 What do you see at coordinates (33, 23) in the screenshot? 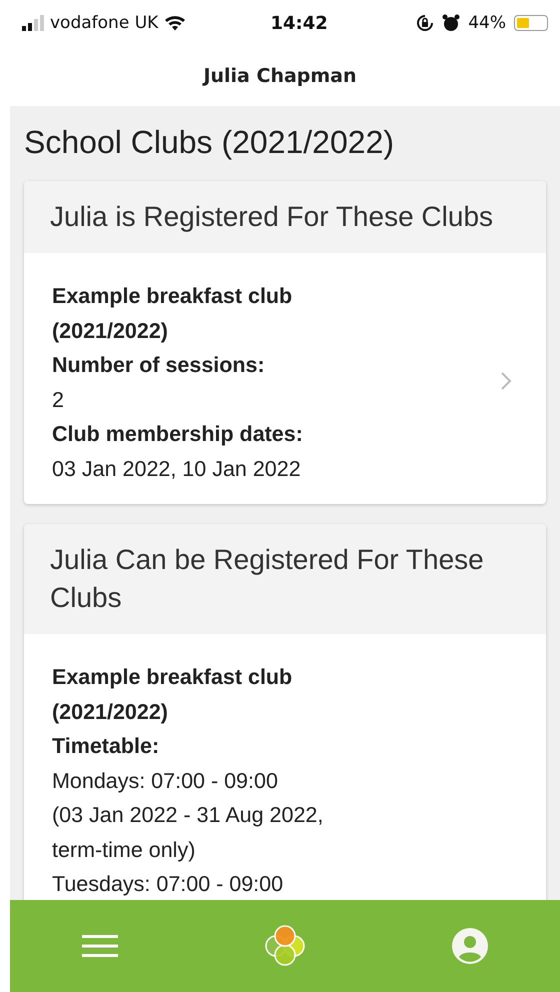
I see `signal-icon` at bounding box center [33, 23].